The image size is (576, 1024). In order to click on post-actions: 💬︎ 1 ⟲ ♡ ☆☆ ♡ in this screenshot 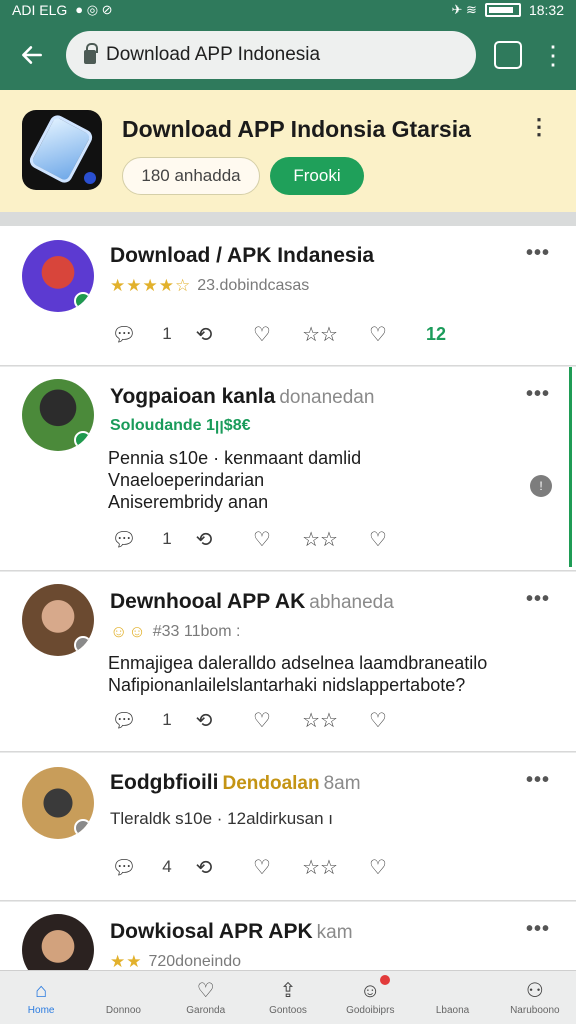, I will do `click(310, 720)`.